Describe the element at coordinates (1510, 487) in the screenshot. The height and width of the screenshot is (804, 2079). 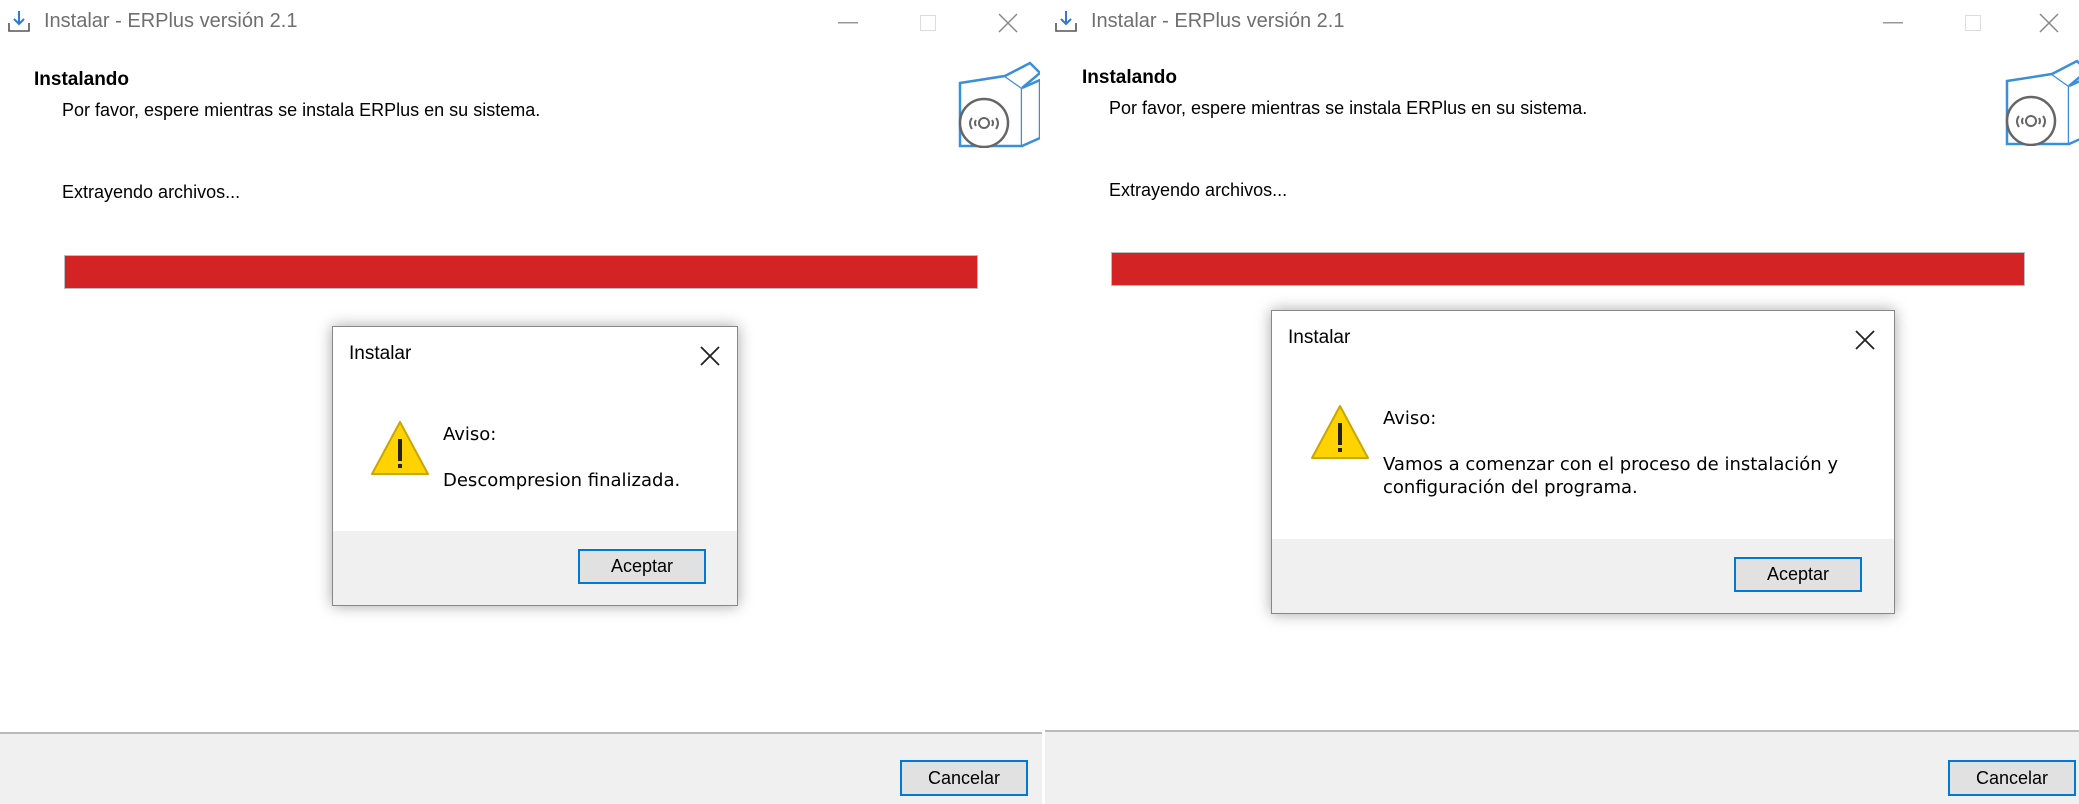
I see `dialog-message-body-line2: configuración del programa.` at that location.